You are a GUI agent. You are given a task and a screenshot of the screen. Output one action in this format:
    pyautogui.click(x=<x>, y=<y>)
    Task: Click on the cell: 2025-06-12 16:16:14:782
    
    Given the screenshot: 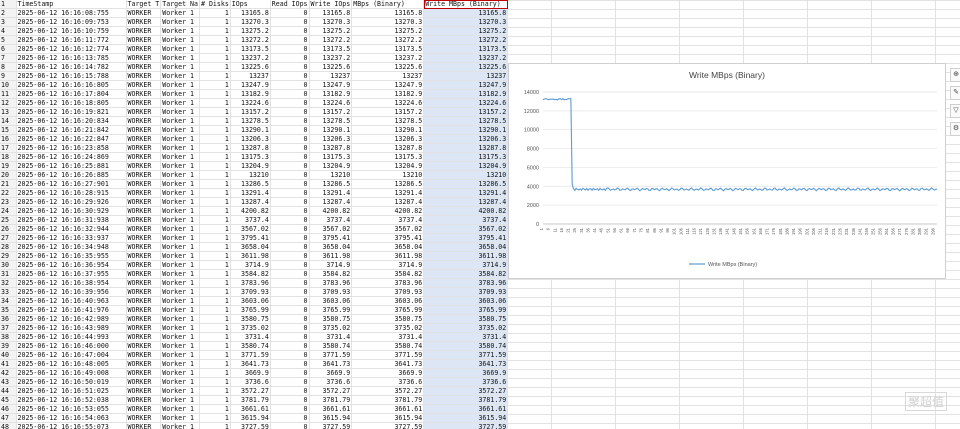 What is the action you would take?
    pyautogui.click(x=71, y=67)
    